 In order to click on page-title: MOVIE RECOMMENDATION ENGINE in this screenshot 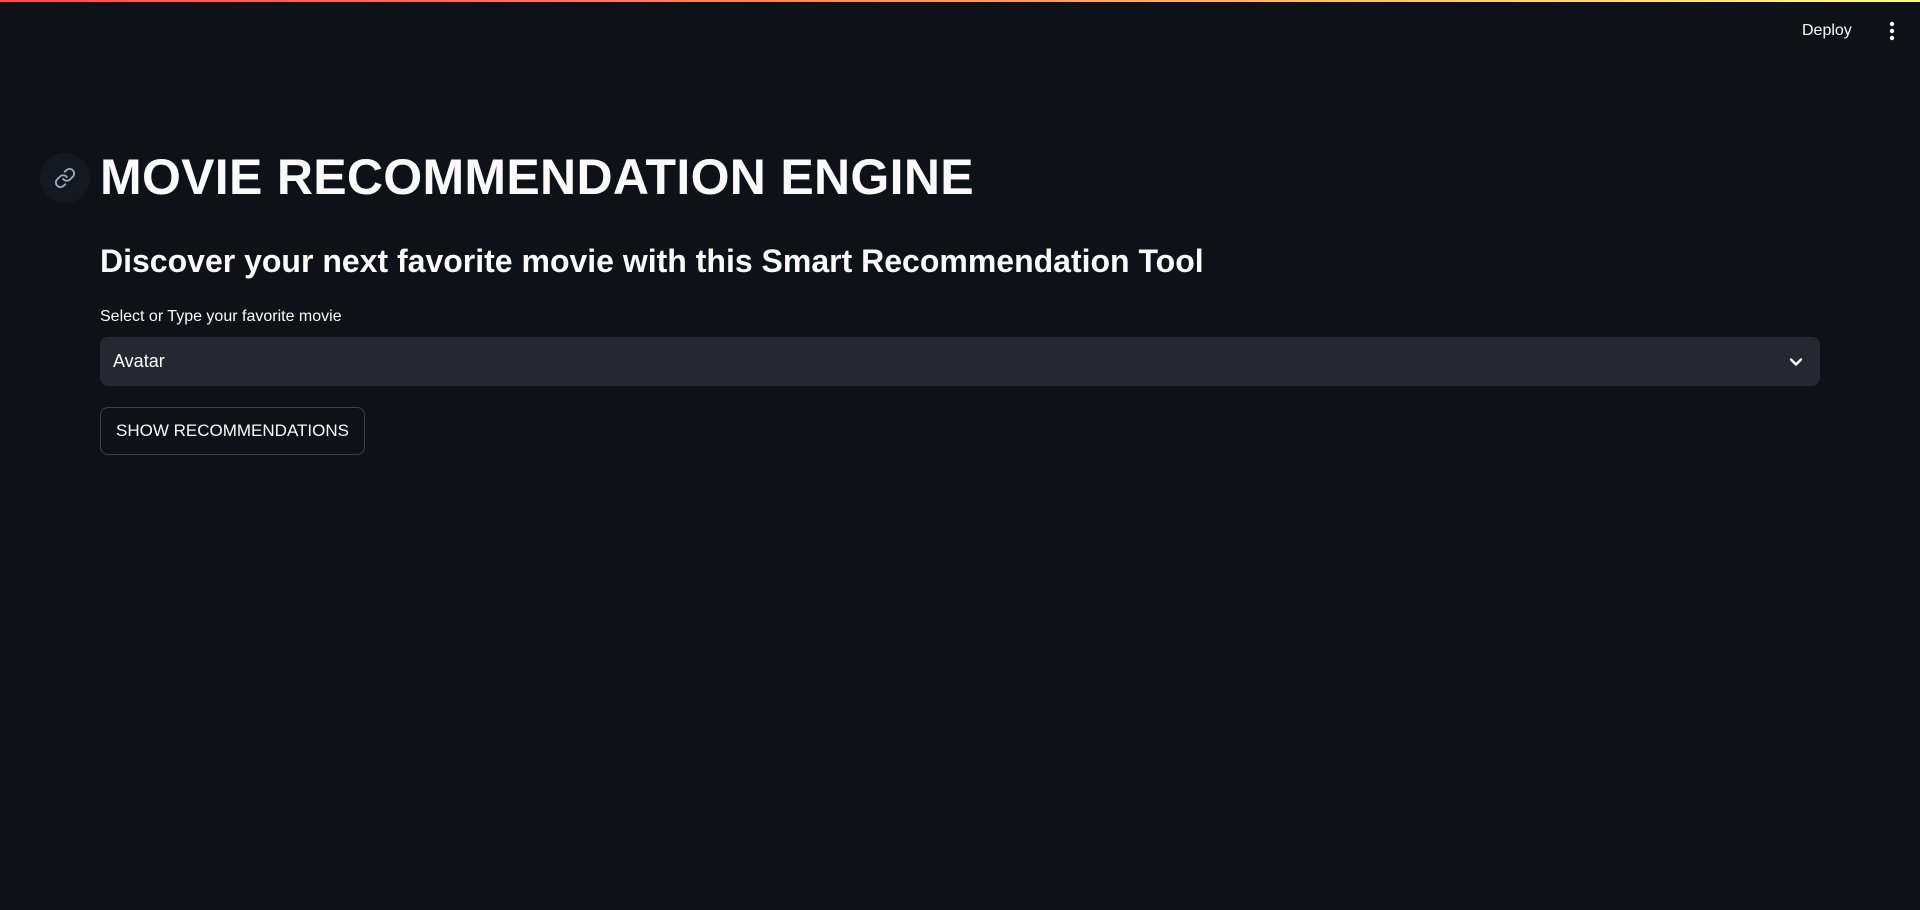, I will do `click(537, 177)`.